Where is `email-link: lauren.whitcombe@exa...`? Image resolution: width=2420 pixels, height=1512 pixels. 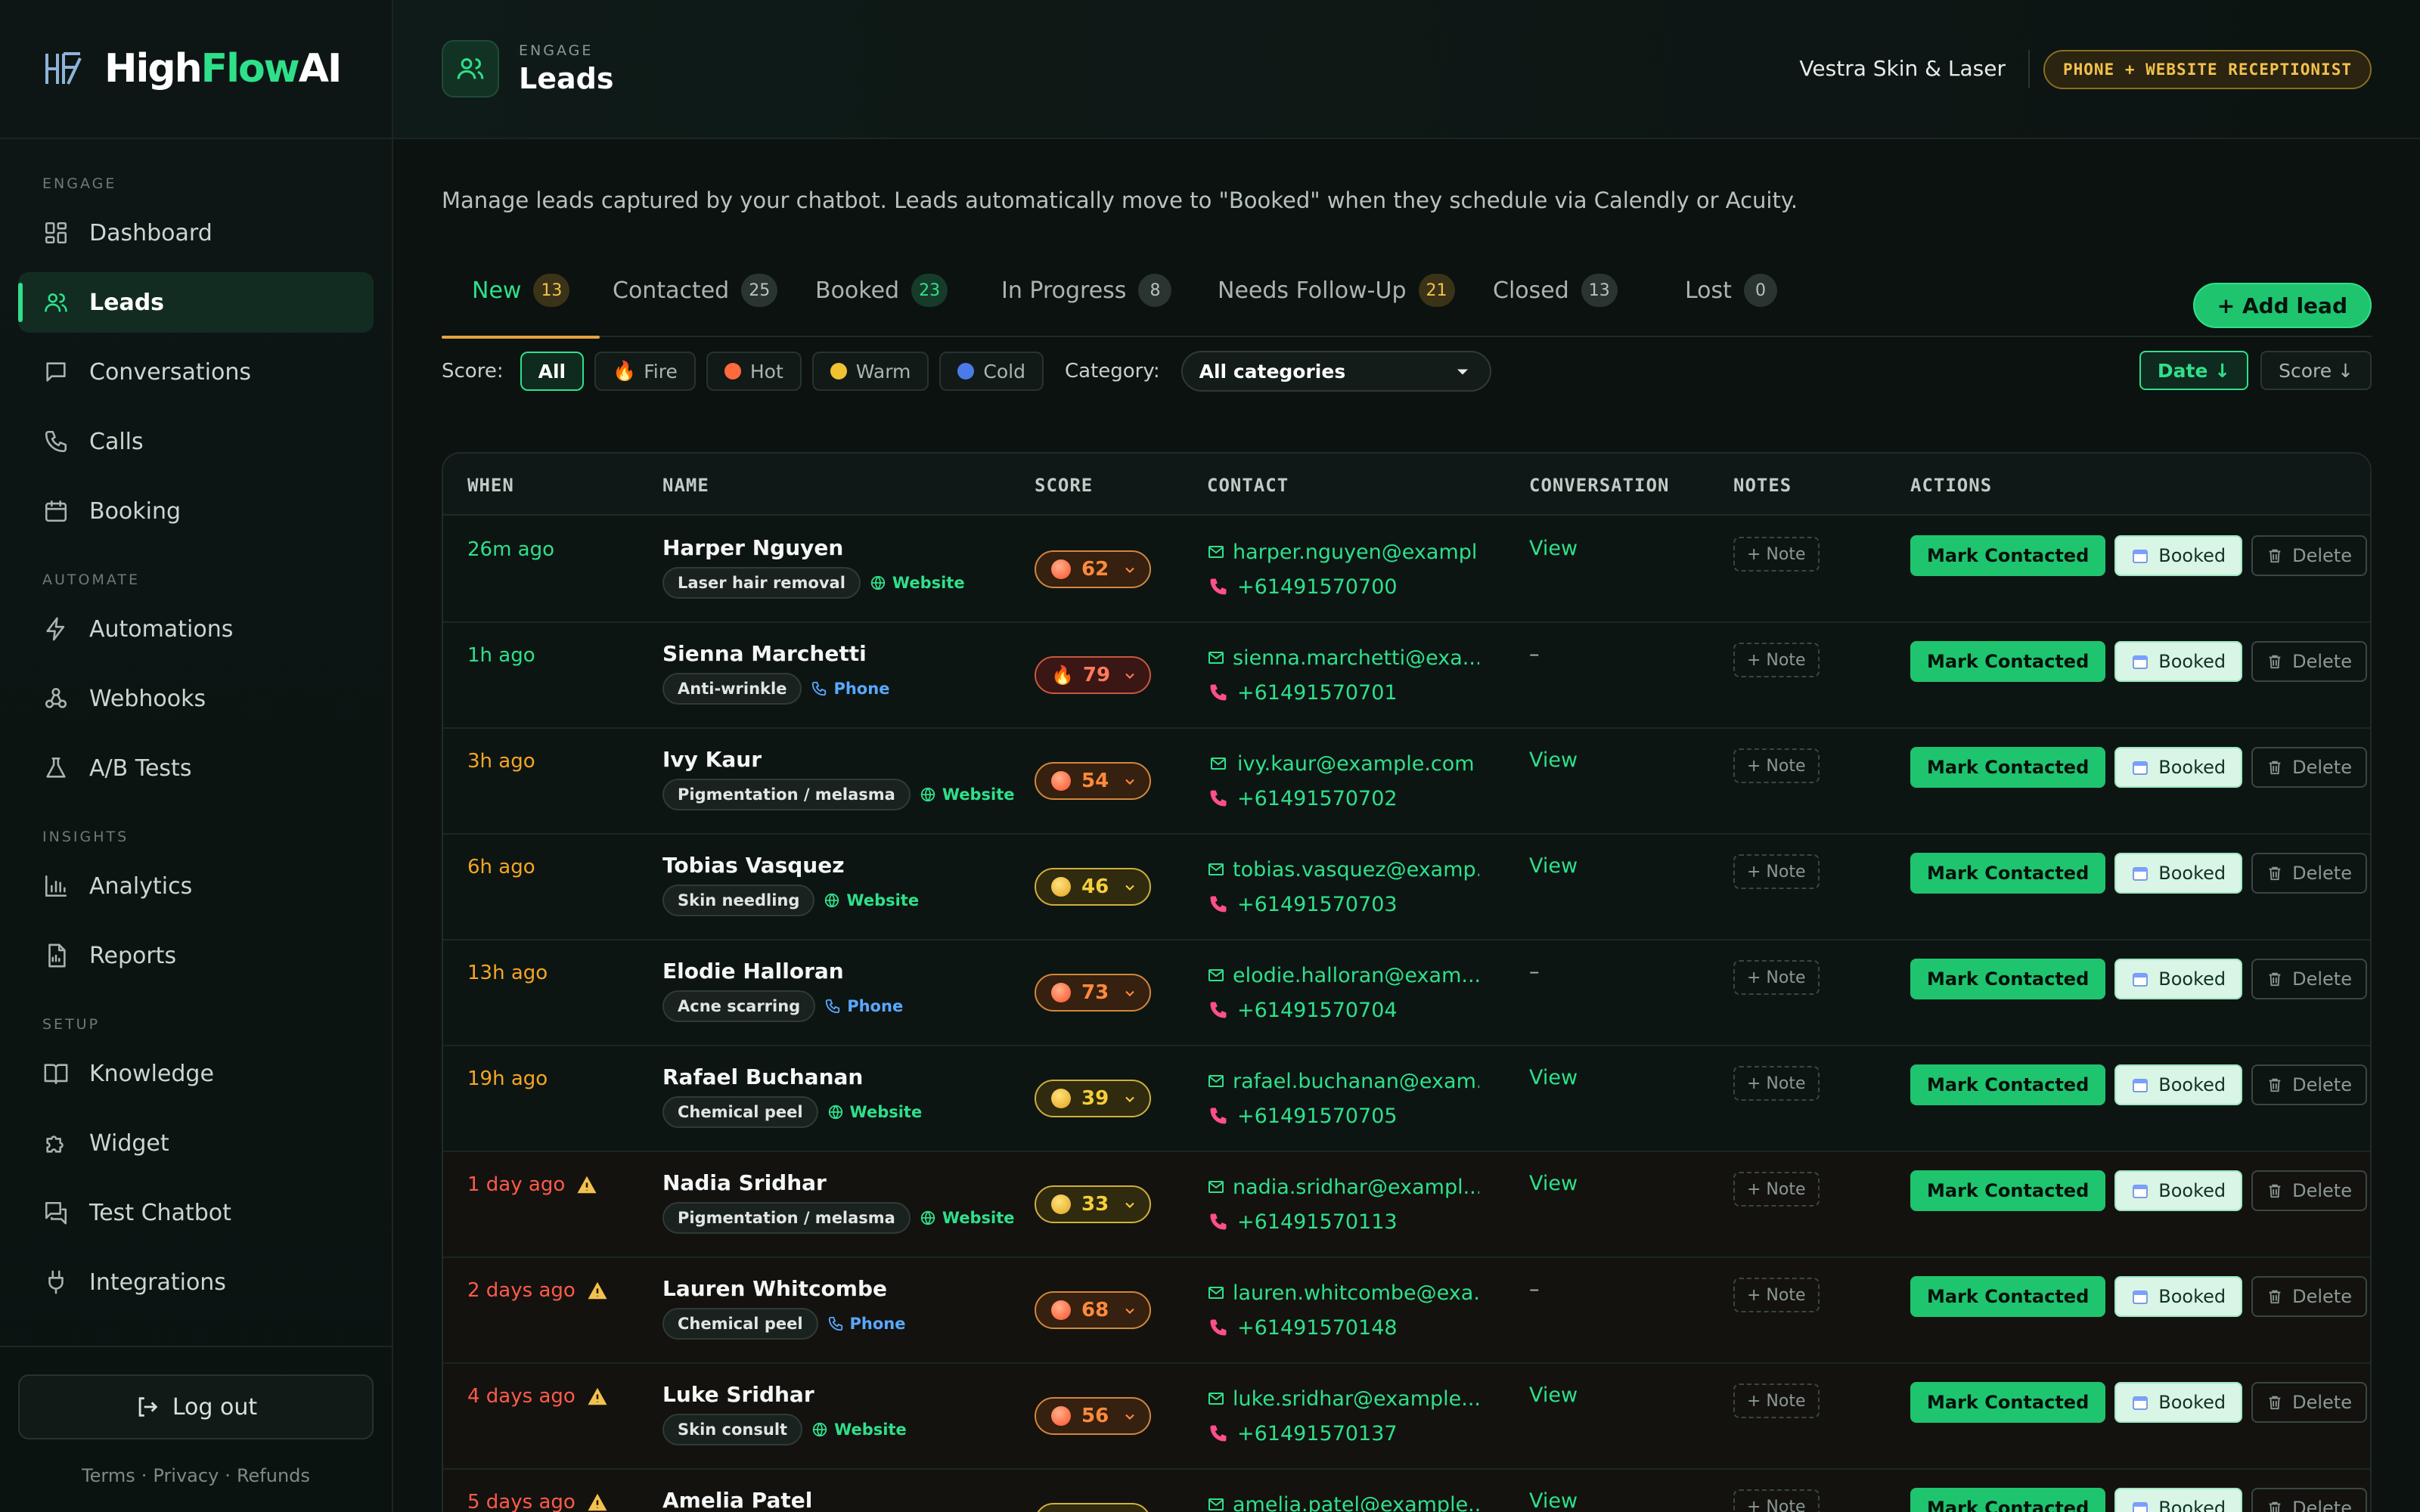 email-link: lauren.whitcombe@exa... is located at coordinates (1343, 1293).